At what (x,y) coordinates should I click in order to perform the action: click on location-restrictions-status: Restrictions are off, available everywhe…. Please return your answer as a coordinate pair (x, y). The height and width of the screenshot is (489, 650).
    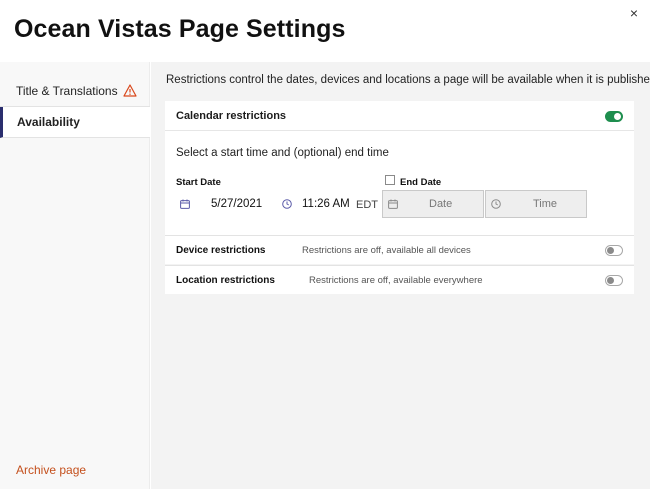
    Looking at the image, I should click on (396, 280).